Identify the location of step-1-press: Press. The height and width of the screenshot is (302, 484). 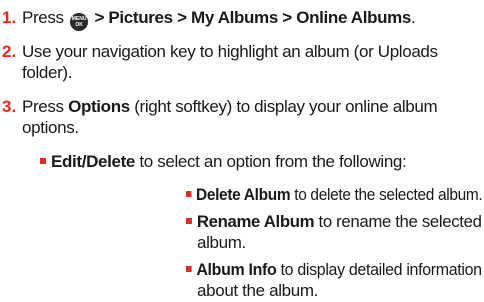
(43, 17).